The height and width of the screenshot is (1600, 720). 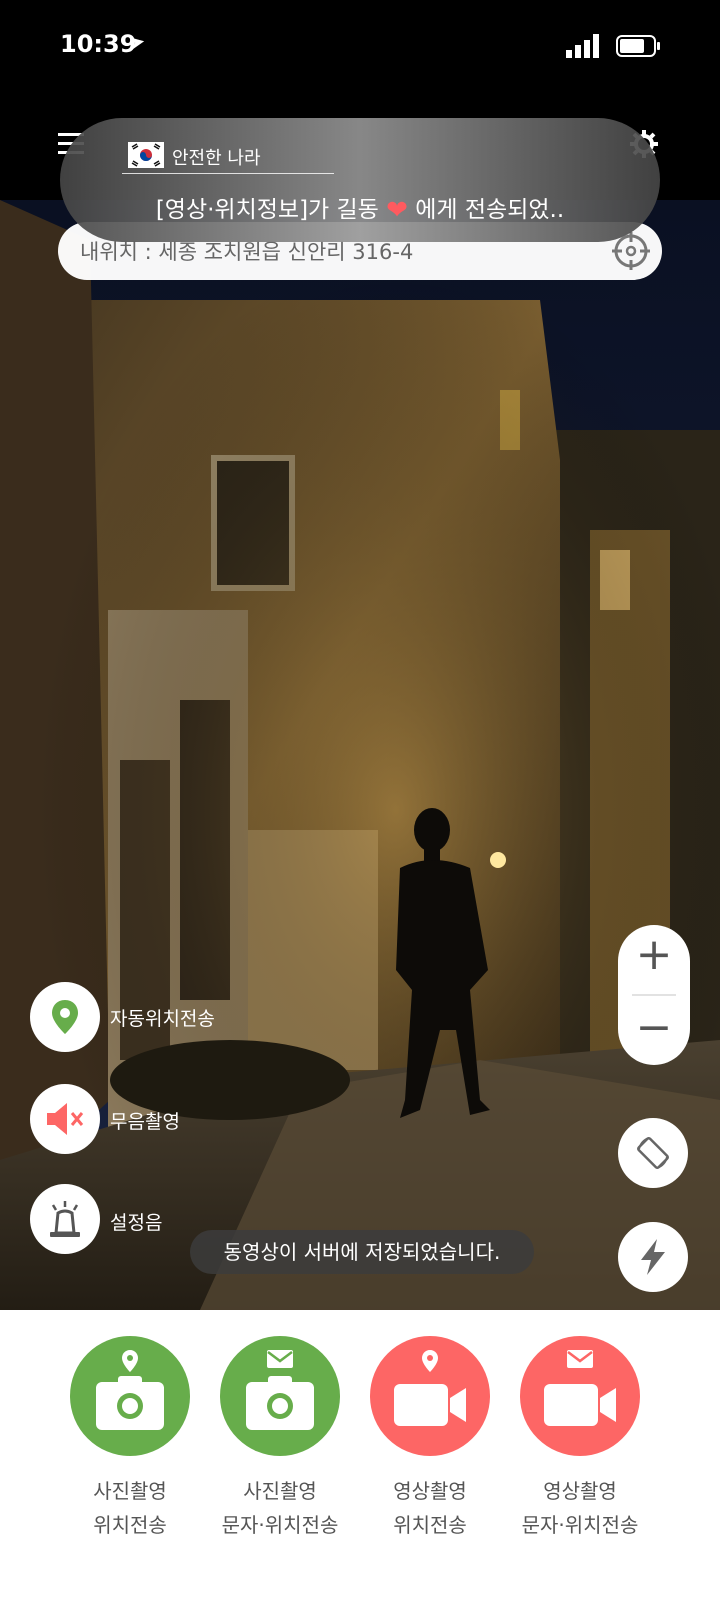 I want to click on photo-sms-location-button, so click(x=280, y=1396).